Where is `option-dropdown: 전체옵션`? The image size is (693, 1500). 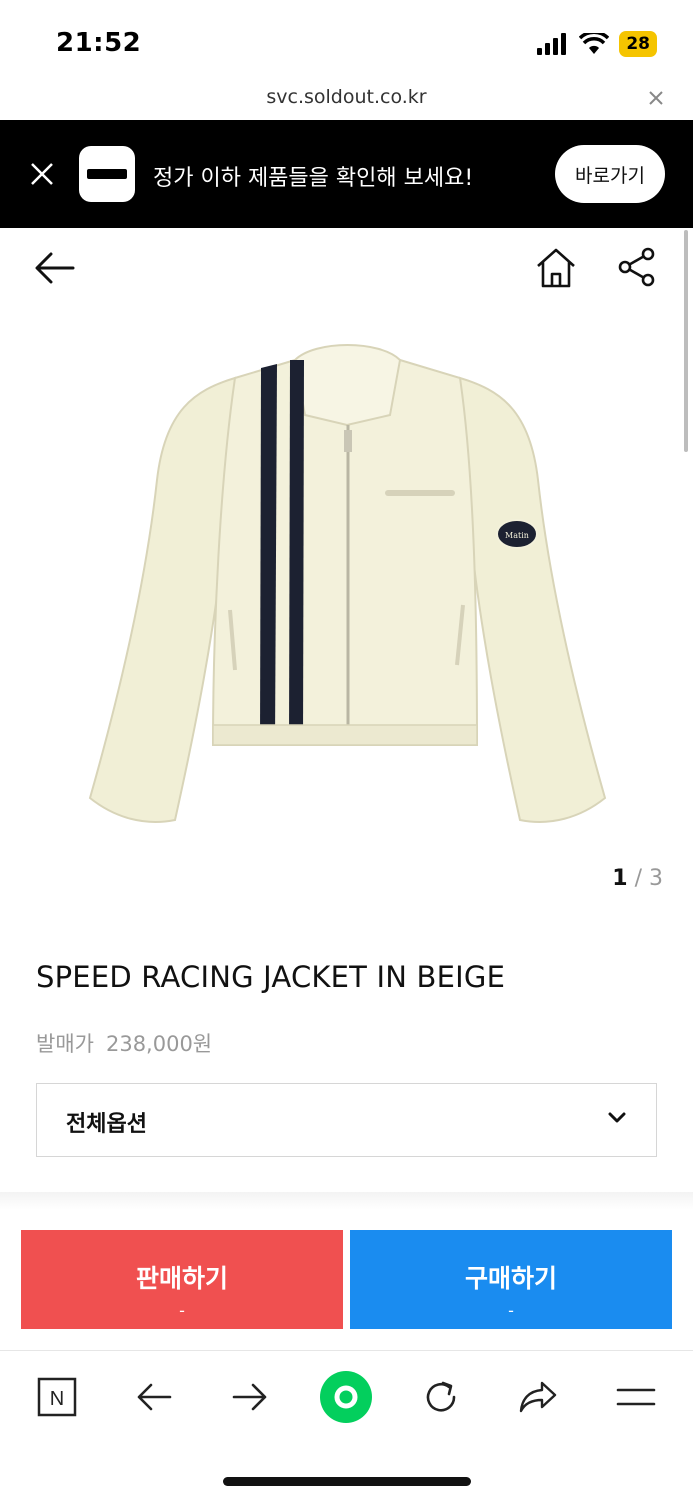 option-dropdown: 전체옵션 is located at coordinates (346, 1120).